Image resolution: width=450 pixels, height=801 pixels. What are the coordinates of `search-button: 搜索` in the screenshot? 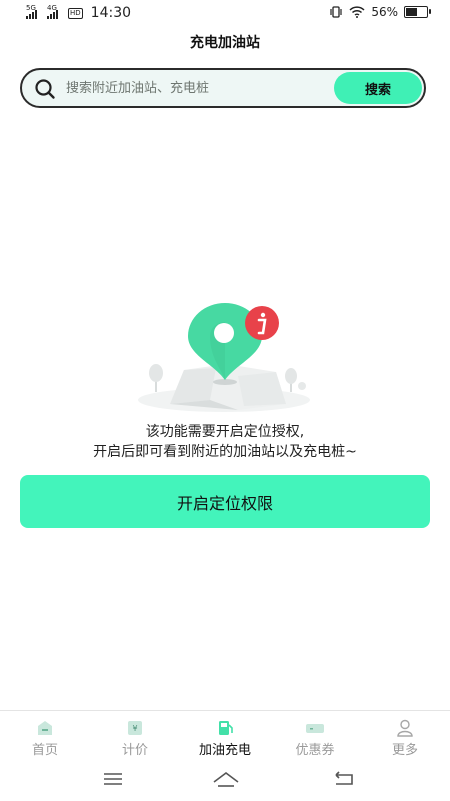 It's located at (378, 88).